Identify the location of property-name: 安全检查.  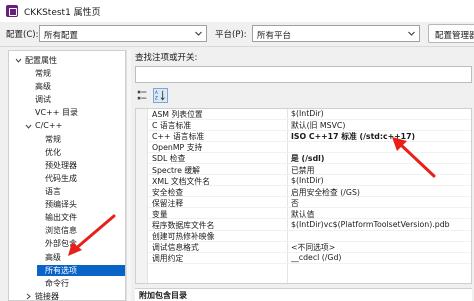
(168, 192).